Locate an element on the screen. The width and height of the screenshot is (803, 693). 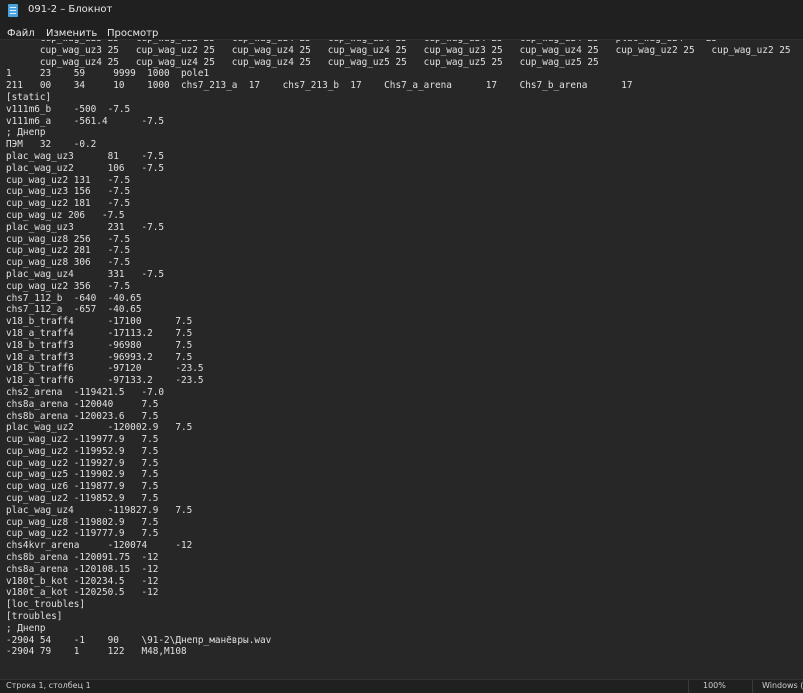
text-line: cup_wag_uz2 -119777.9 7.5 is located at coordinates (82, 534).